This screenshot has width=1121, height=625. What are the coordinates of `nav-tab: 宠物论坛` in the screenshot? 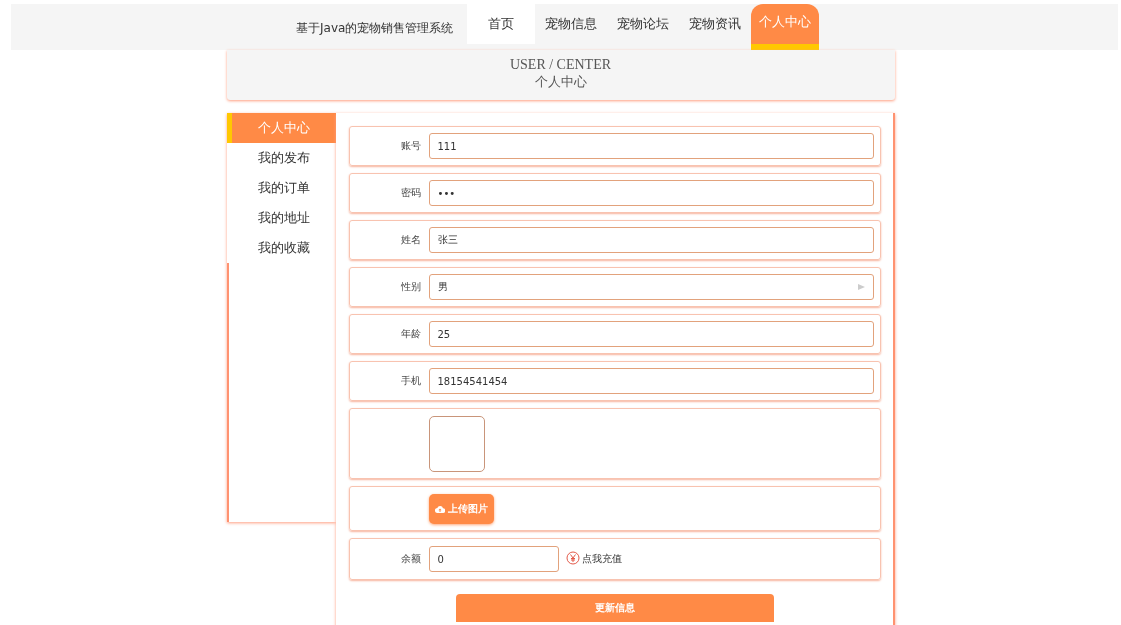 It's located at (643, 24).